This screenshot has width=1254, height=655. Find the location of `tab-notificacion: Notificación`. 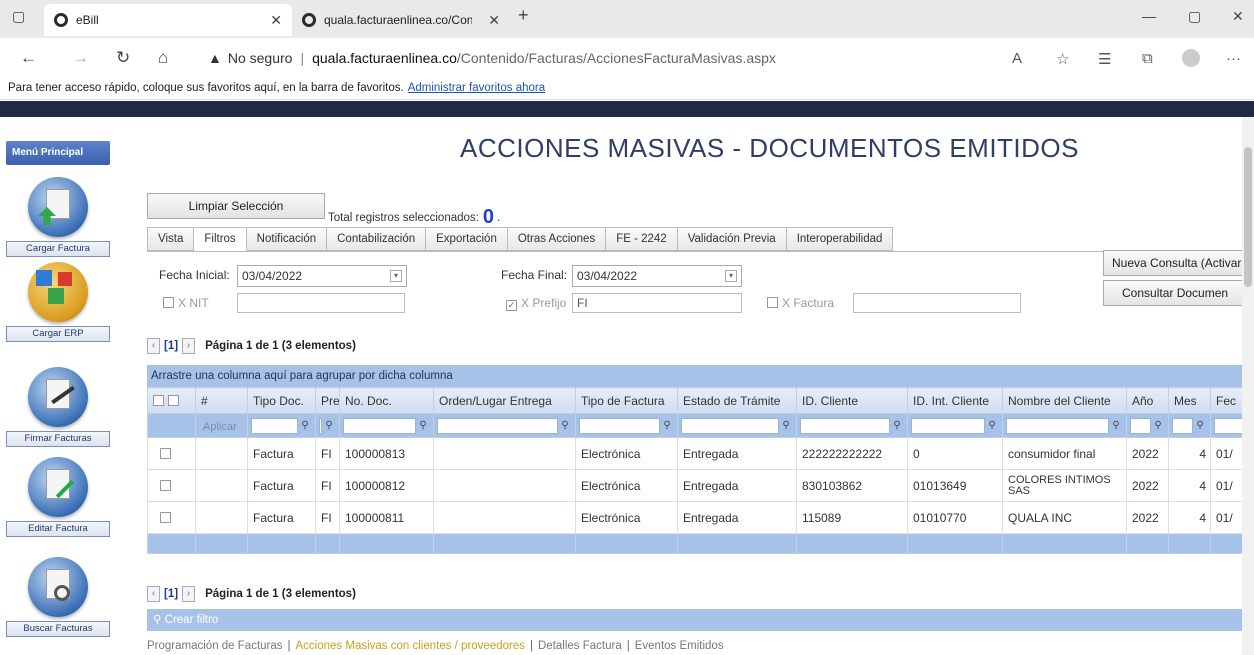

tab-notificacion: Notificación is located at coordinates (287, 239).